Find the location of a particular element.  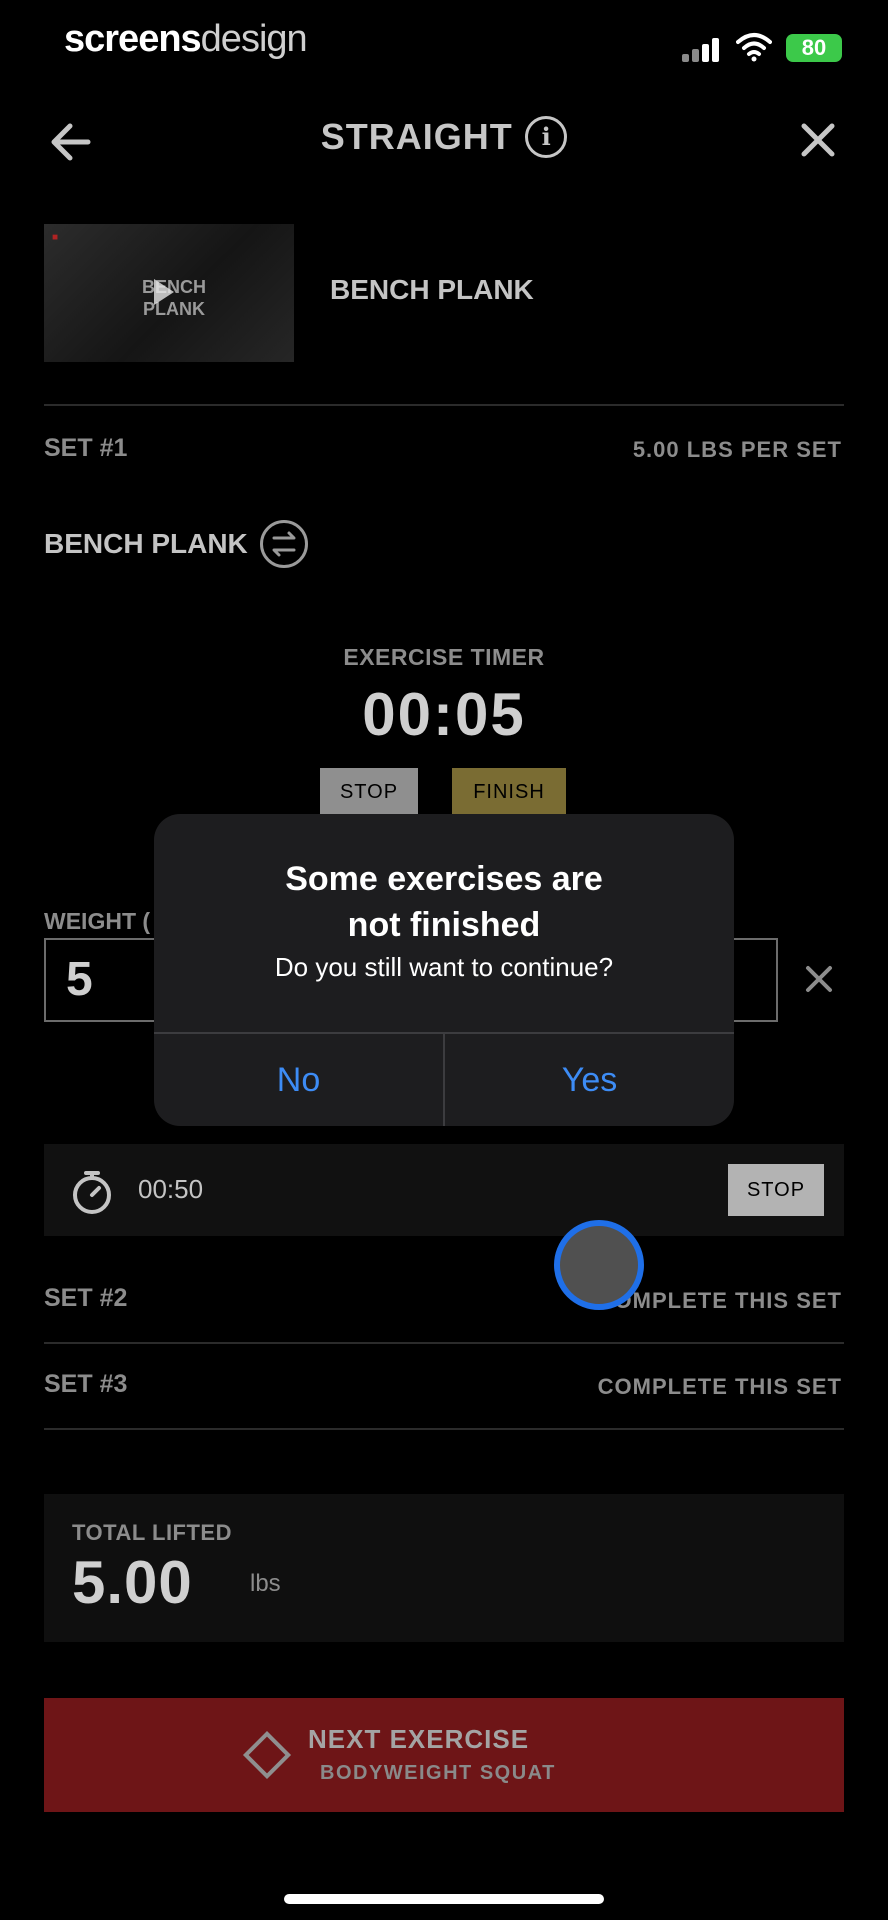

dialog-message: Do you still want to continue? is located at coordinates (444, 967).